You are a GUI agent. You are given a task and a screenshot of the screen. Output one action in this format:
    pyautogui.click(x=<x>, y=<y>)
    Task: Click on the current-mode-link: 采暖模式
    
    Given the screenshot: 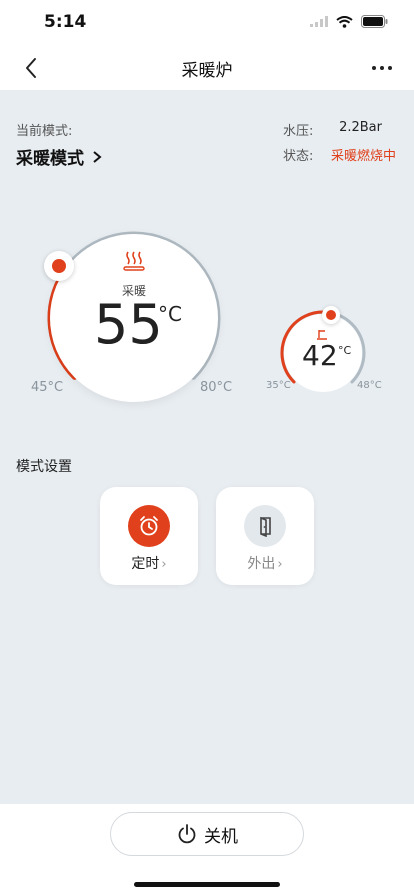 What is the action you would take?
    pyautogui.click(x=59, y=156)
    